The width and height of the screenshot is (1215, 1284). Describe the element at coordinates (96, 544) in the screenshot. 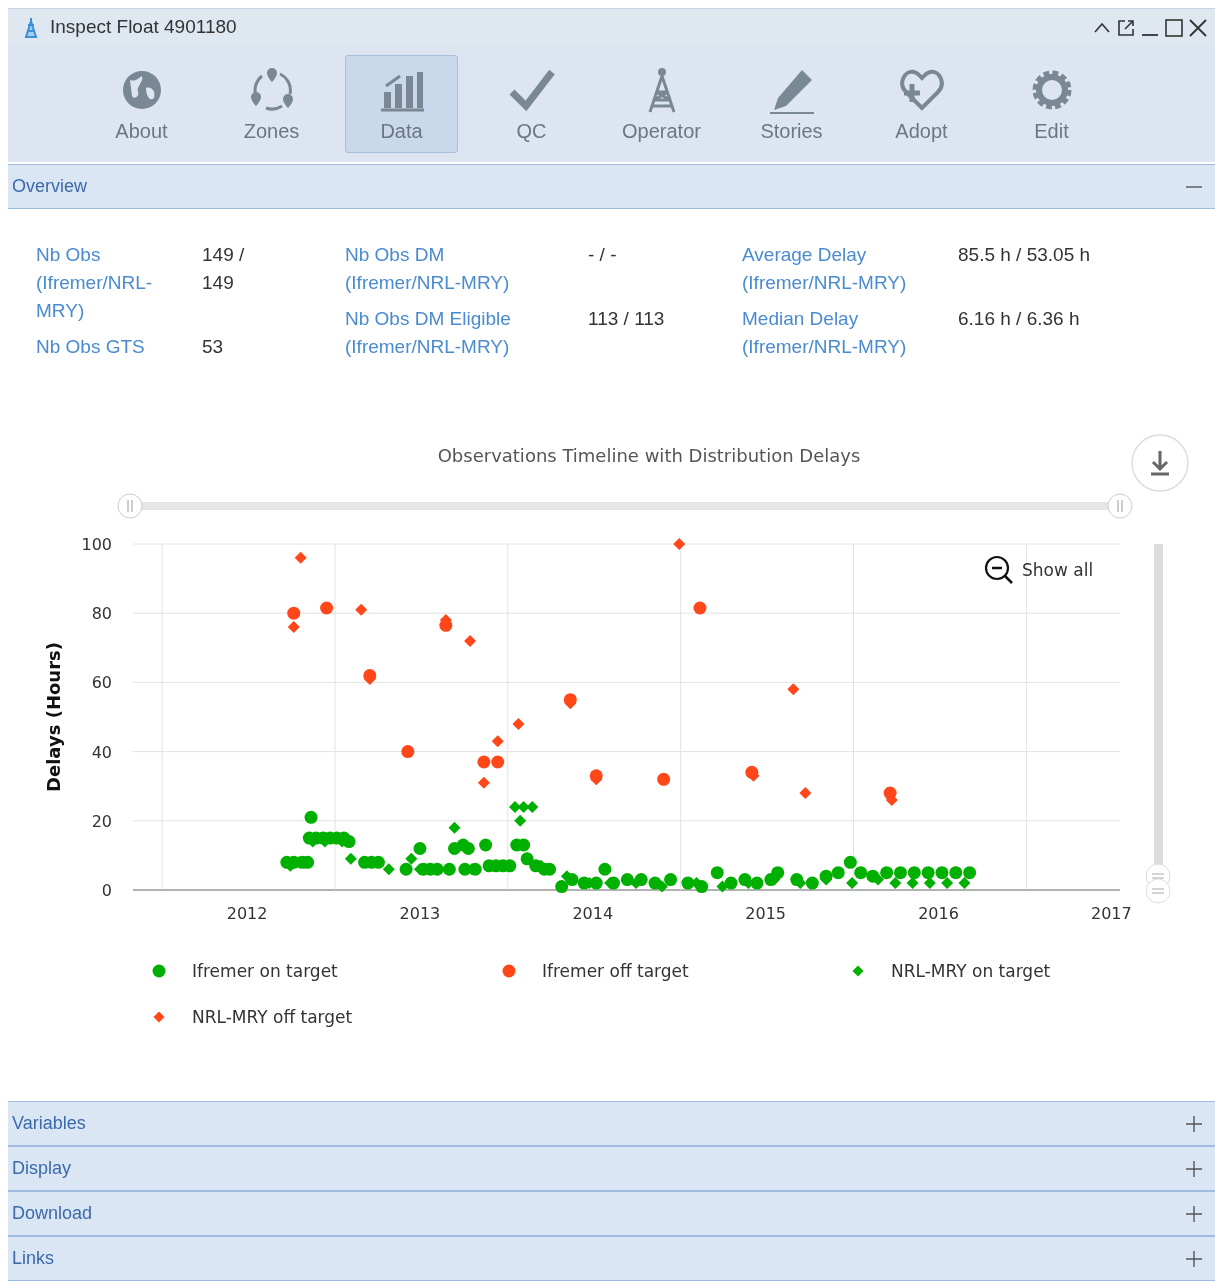

I see `axis-tick-label: 100` at that location.